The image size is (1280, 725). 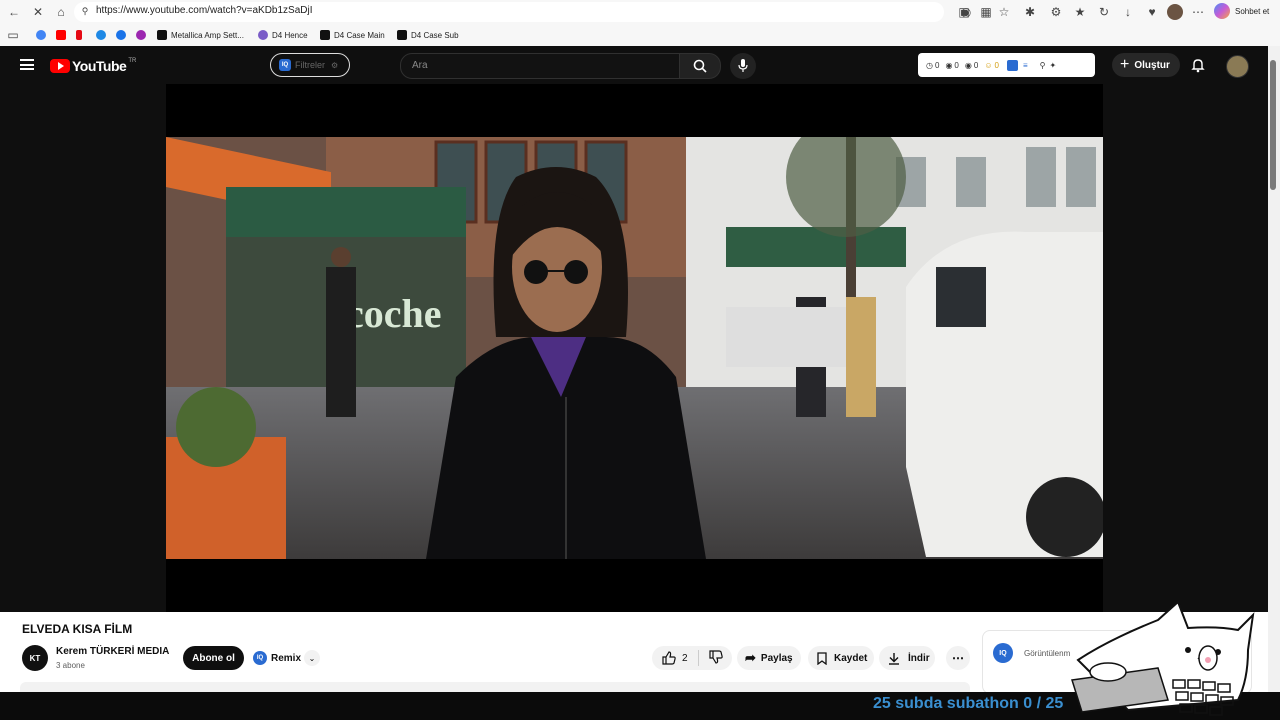 What do you see at coordinates (1053, 65) in the screenshot?
I see `sparkle-icon: ✦` at bounding box center [1053, 65].